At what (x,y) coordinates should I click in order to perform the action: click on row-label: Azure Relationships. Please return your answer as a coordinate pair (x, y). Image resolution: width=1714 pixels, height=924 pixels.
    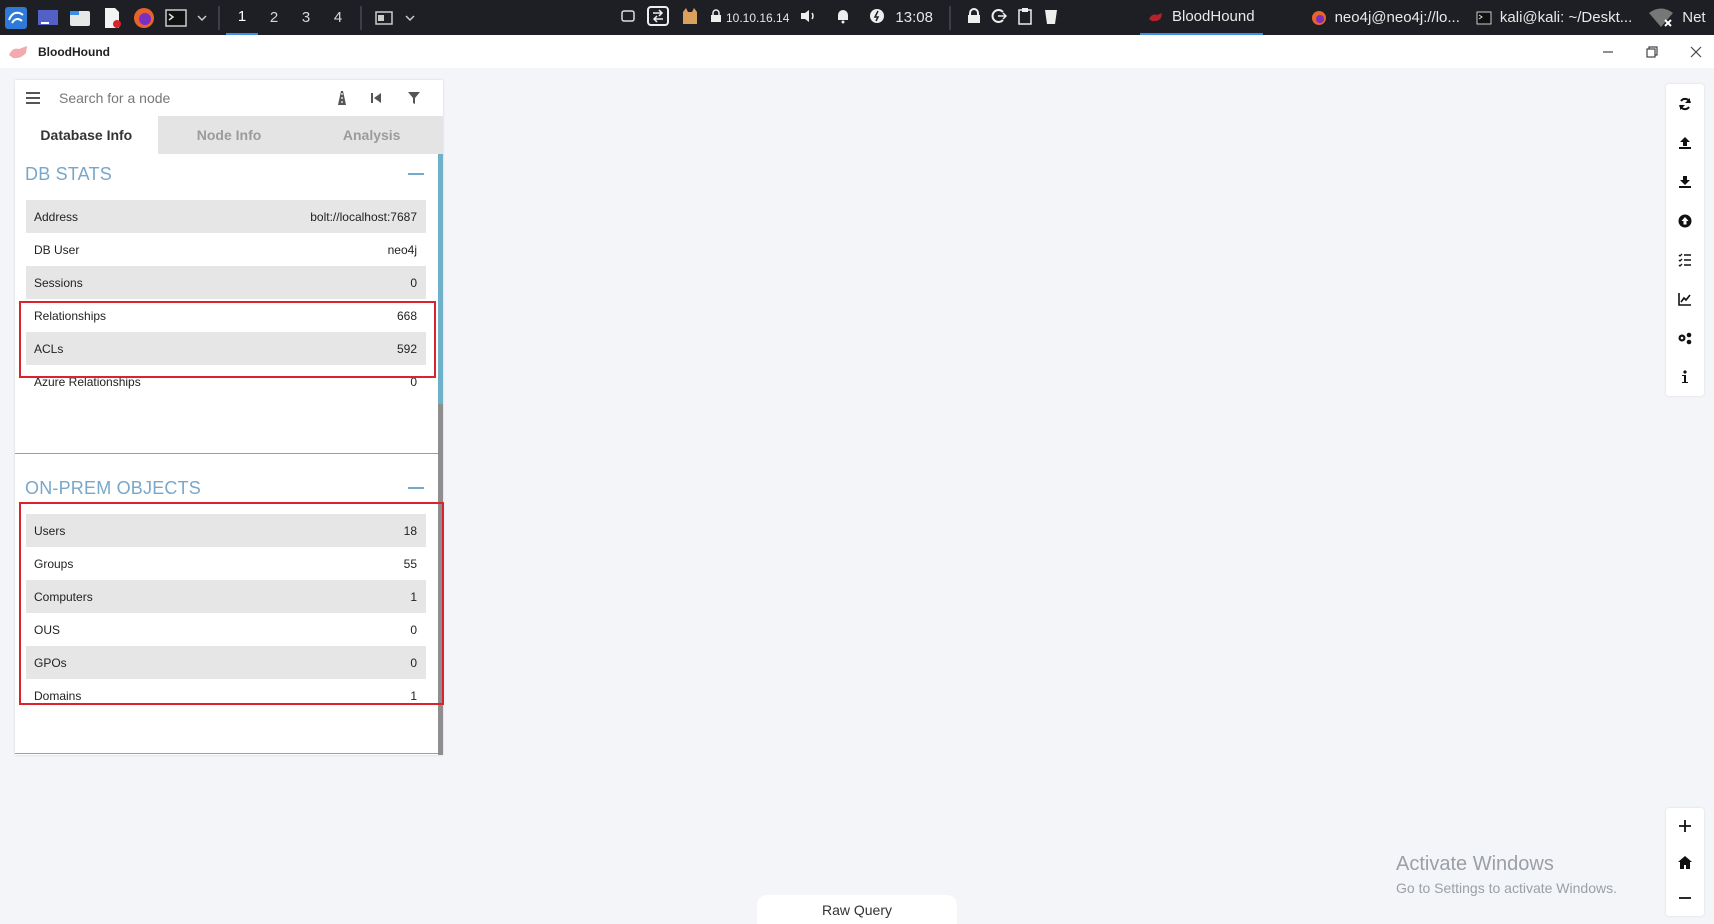
    Looking at the image, I should click on (87, 381).